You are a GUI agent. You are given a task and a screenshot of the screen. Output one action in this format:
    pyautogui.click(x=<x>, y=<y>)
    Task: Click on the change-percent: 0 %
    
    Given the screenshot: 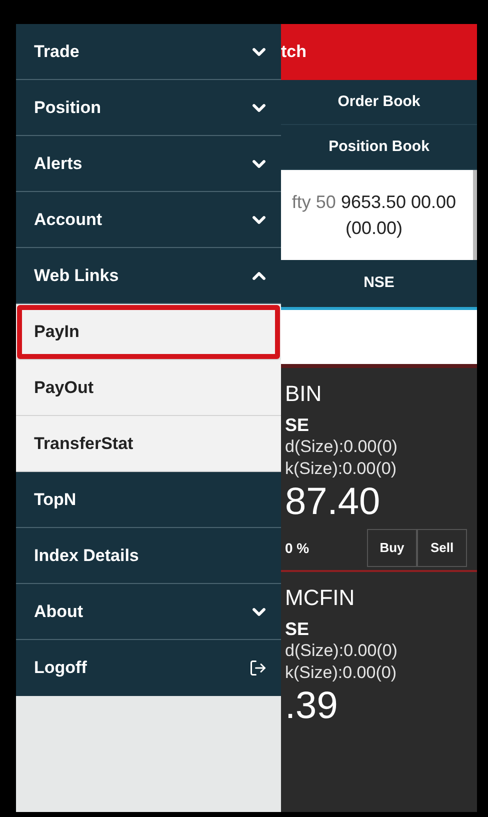 What is the action you would take?
    pyautogui.click(x=297, y=548)
    